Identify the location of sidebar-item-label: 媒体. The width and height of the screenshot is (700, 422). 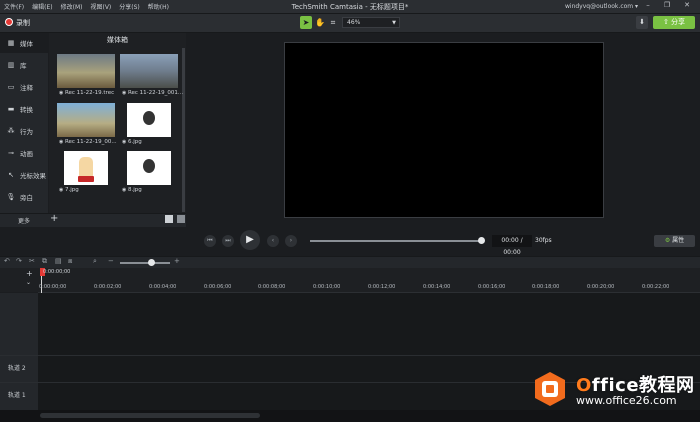
(26, 44).